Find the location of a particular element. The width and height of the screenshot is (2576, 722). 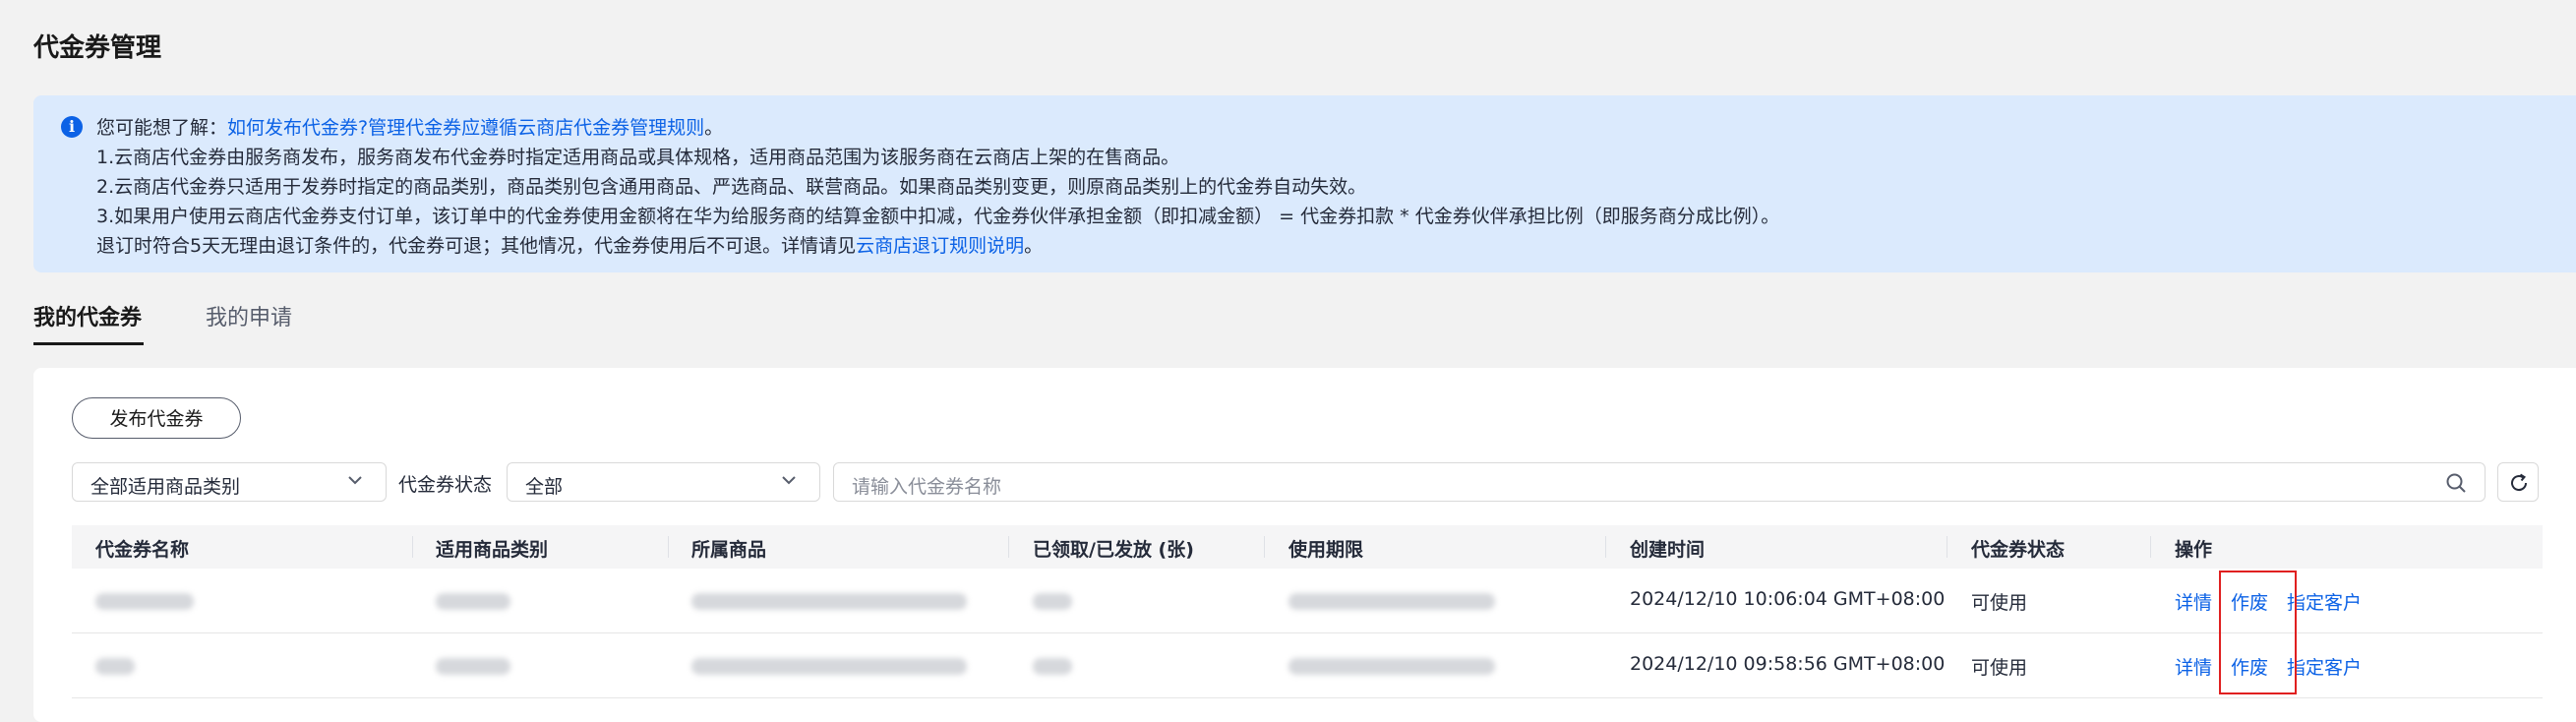

status-filter-label: 代金券状态 is located at coordinates (446, 485).